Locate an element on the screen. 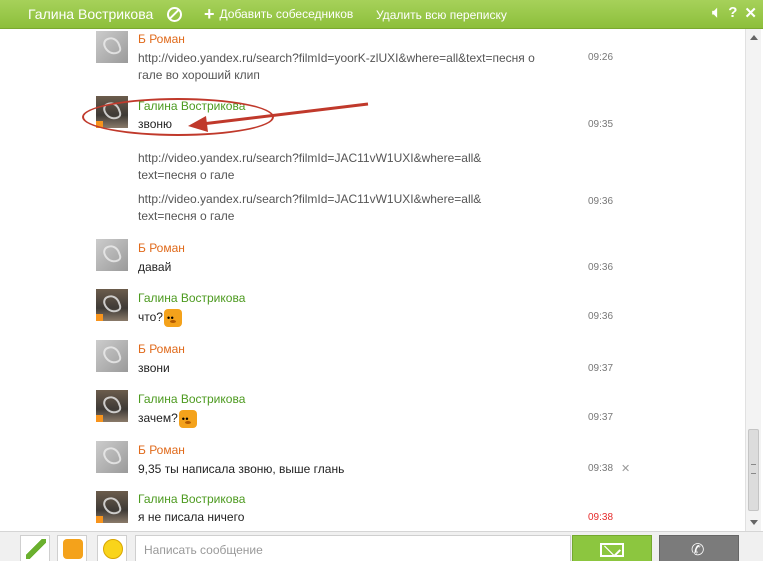 The height and width of the screenshot is (561, 763). composer: Написать сообщение ✆ is located at coordinates (381, 546).